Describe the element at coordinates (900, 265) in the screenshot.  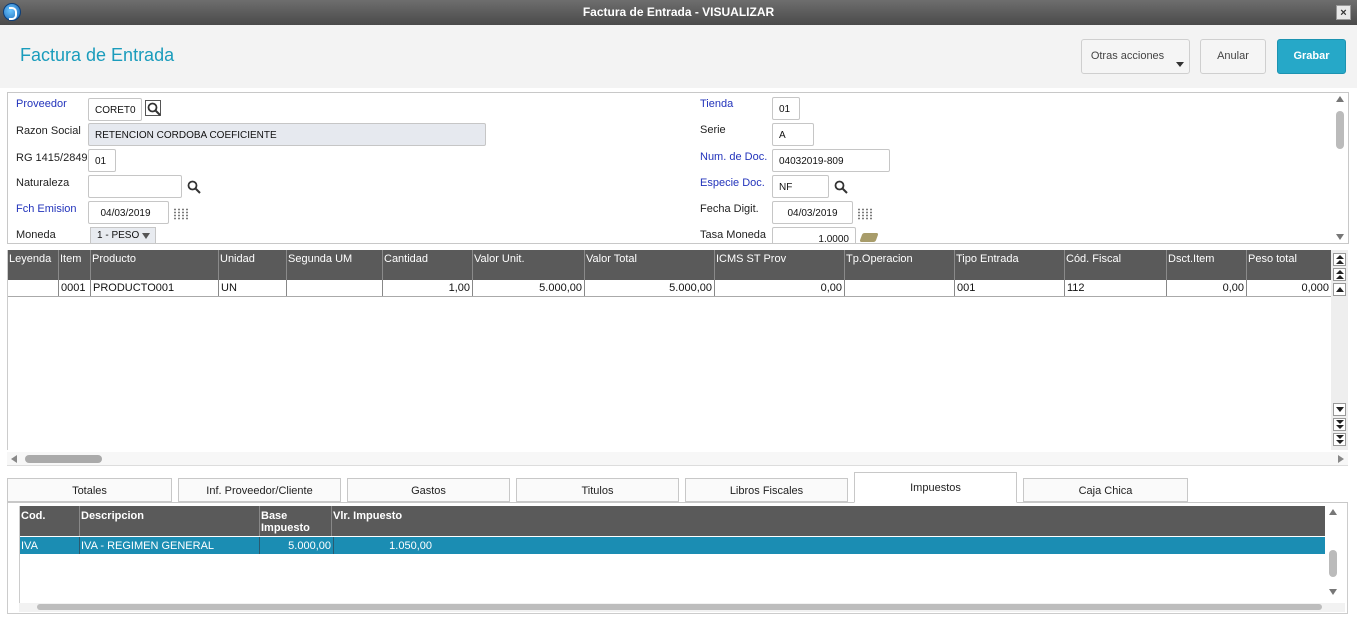
I see `col-header: Tp.Operacion` at that location.